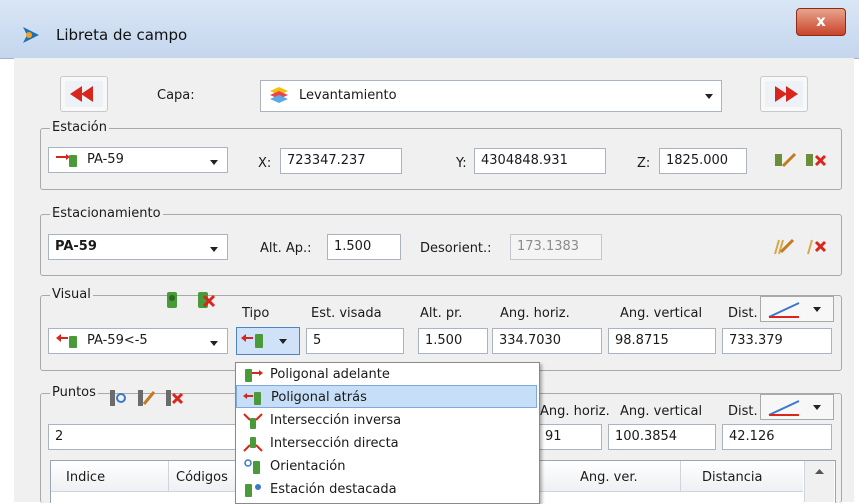 The image size is (859, 504). Describe the element at coordinates (334, 443) in the screenshot. I see `menu-item-label: Intersección directa` at that location.